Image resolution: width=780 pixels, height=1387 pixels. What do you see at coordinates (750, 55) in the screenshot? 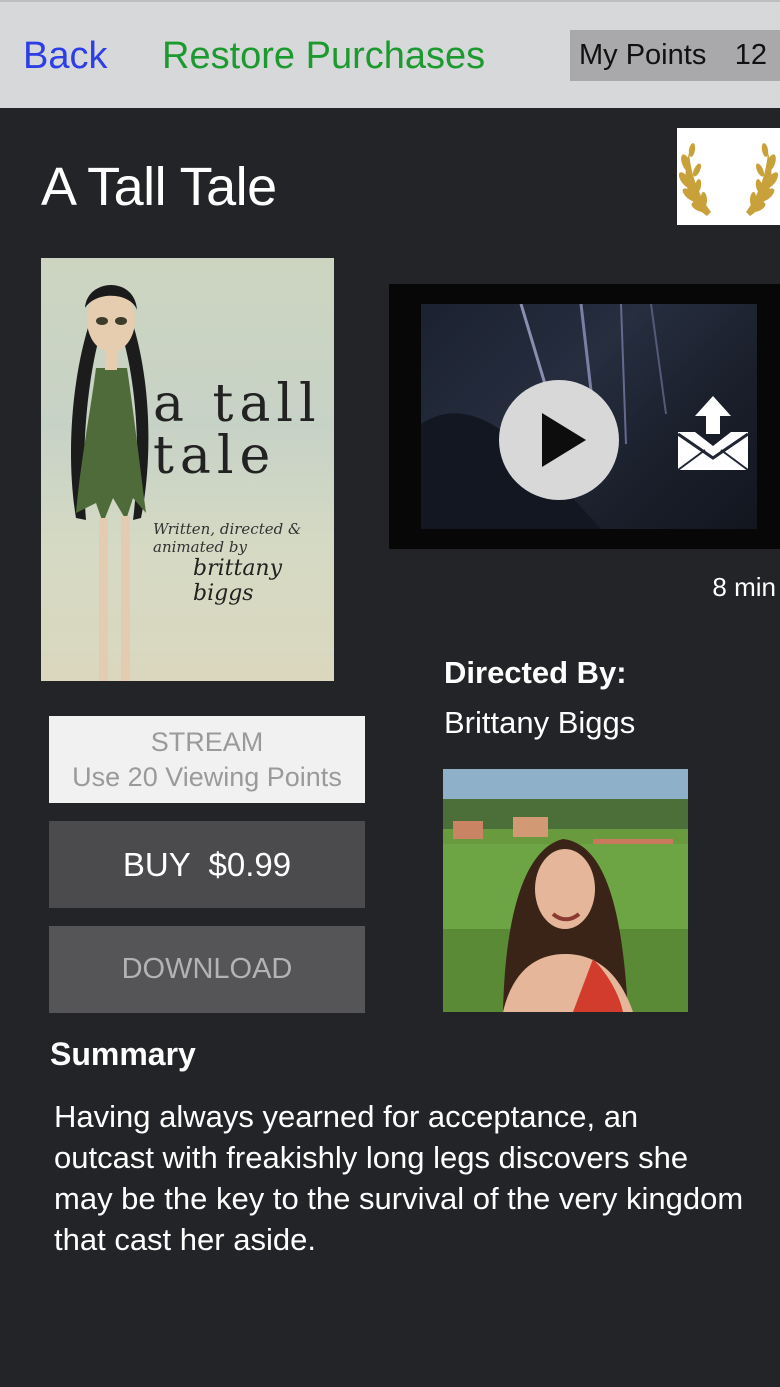
I see `points-value: 12` at bounding box center [750, 55].